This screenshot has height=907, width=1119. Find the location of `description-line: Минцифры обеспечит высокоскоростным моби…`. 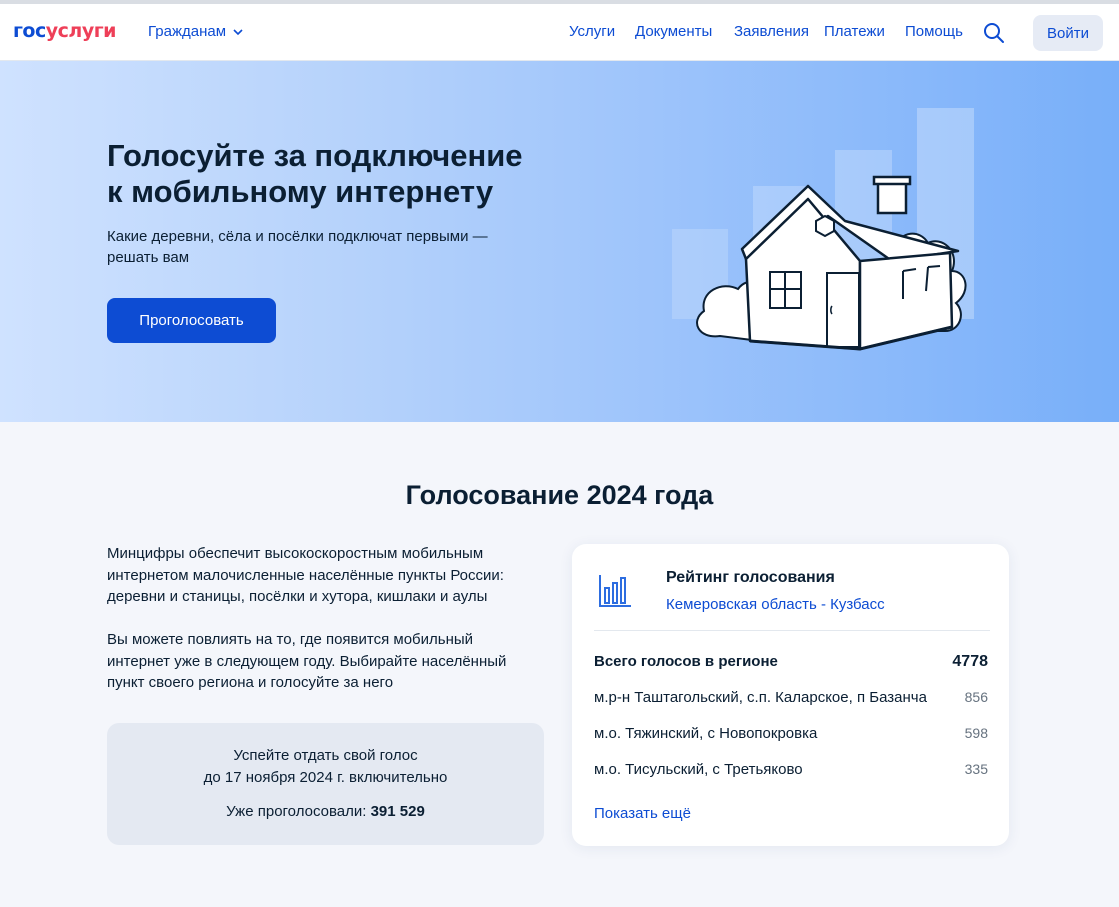

description-line: Минцифры обеспечит высокоскоростным моби… is located at coordinates (295, 553).